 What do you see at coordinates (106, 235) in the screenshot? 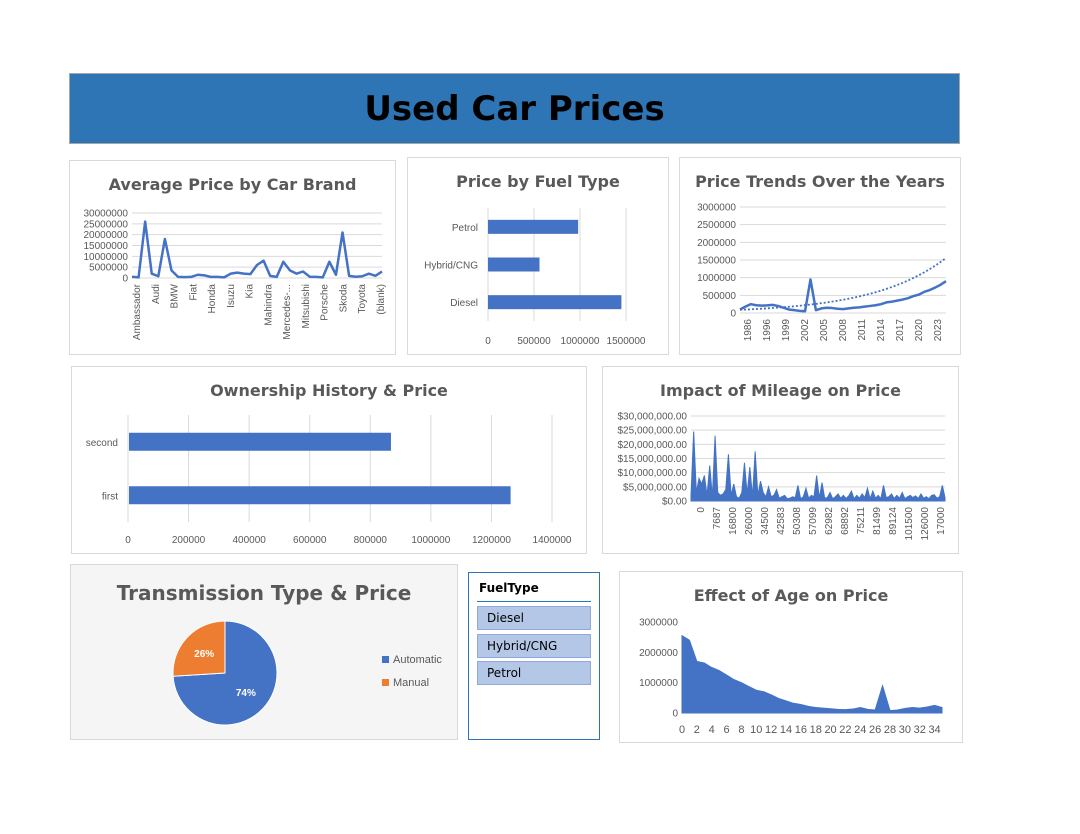
I see `y-tick-label: 20000000` at bounding box center [106, 235].